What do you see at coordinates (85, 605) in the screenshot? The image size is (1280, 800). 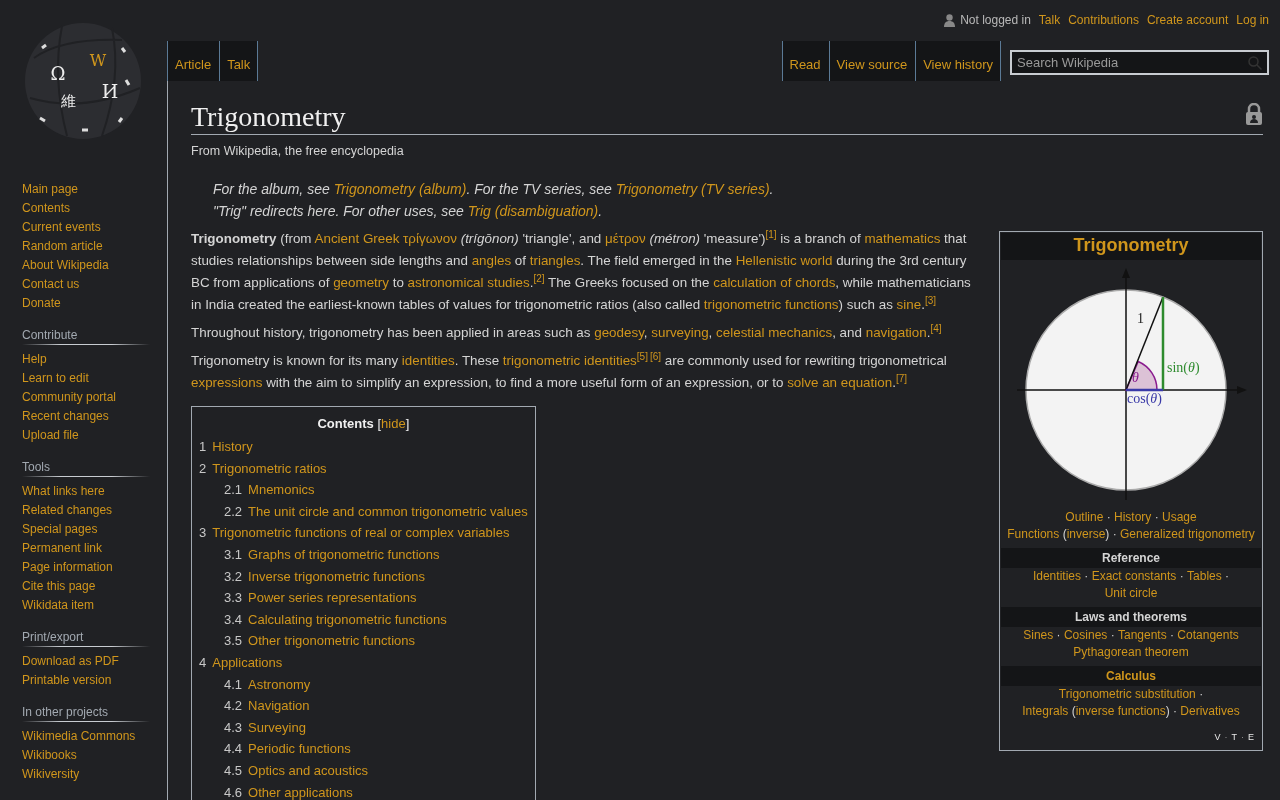 I see `sidebar-link: Wikidata item` at bounding box center [85, 605].